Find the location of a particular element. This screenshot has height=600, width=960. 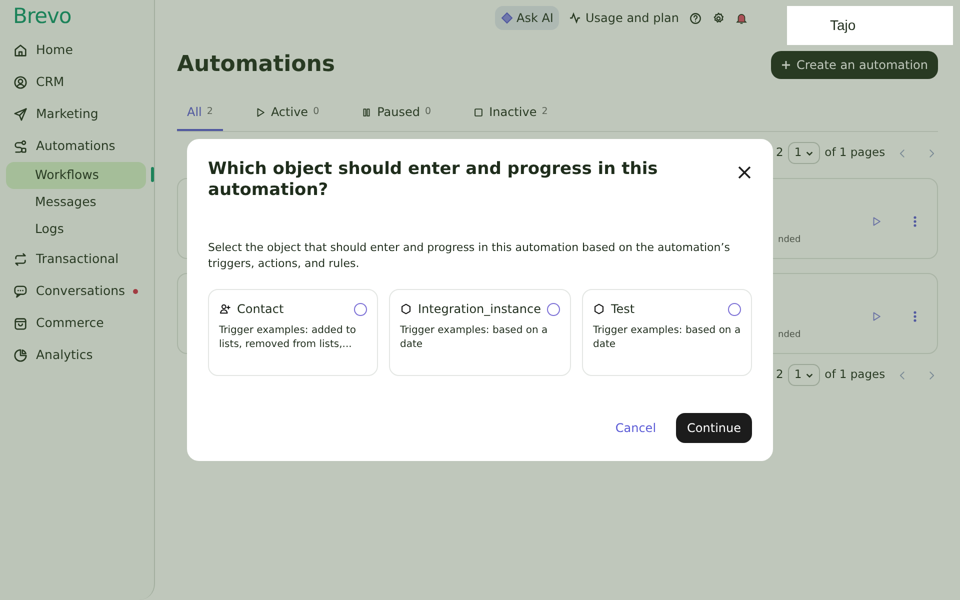

usage-link: Usage and plan is located at coordinates (624, 18).